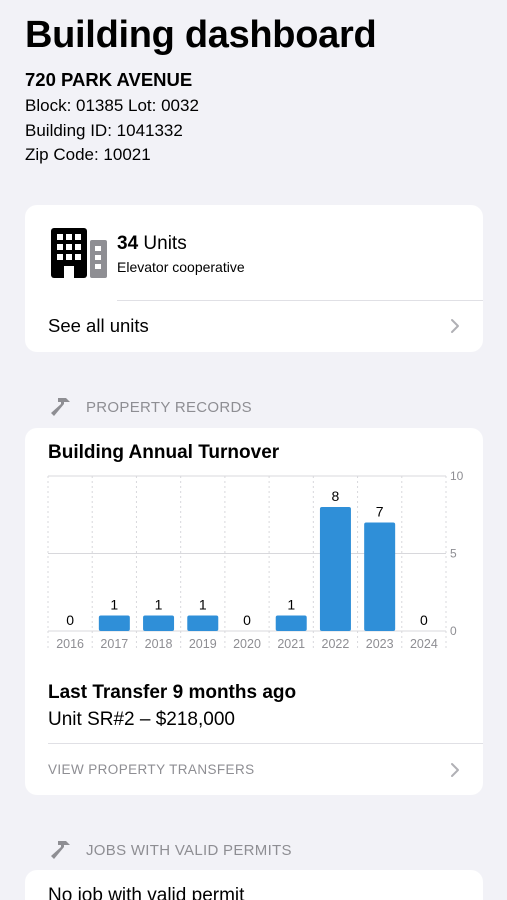  What do you see at coordinates (151, 769) in the screenshot?
I see `view-property-transfers-label: VIEW PROPERTY TRANSFERS` at bounding box center [151, 769].